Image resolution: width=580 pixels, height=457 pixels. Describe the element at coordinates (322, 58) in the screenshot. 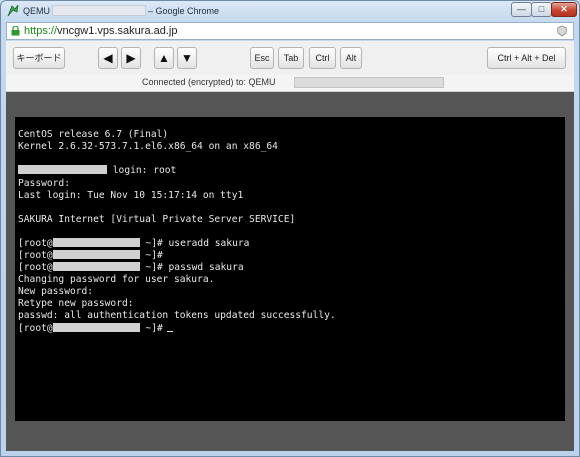

I see `ctrl-button: Ctrl` at that location.